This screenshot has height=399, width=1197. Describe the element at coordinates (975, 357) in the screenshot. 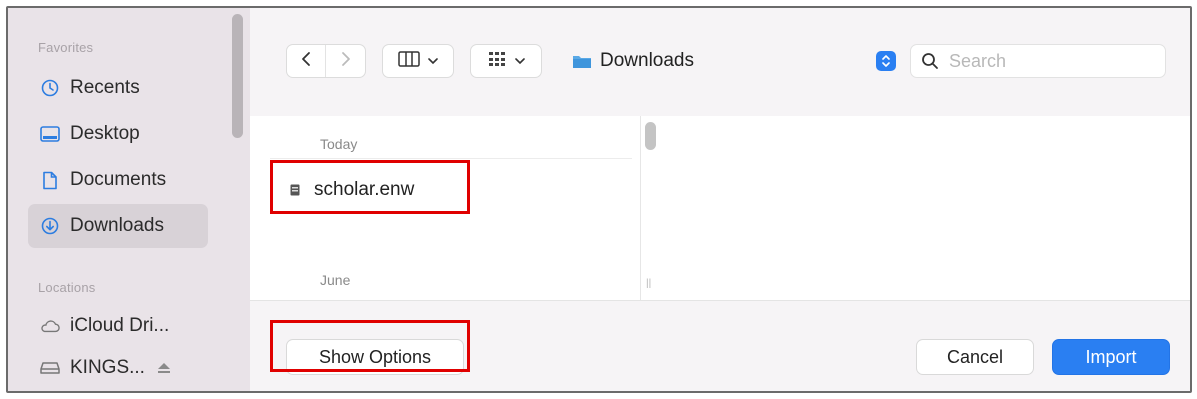

I see `cancel-button: Cancel` at that location.